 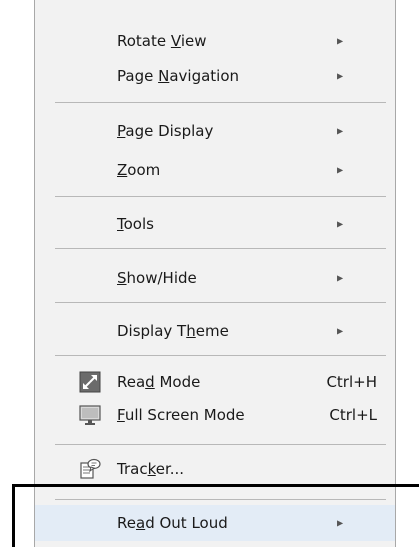 I want to click on menu-item-label: Rotate View, so click(x=162, y=41).